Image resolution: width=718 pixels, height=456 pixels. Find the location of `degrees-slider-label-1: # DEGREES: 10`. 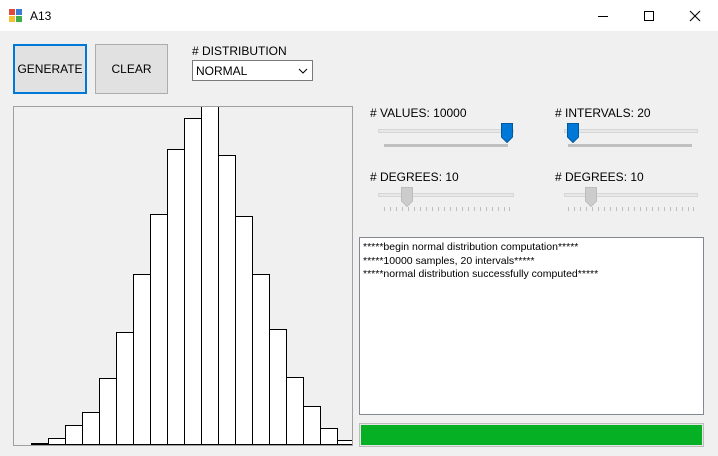

degrees-slider-label-1: # DEGREES: 10 is located at coordinates (414, 177).